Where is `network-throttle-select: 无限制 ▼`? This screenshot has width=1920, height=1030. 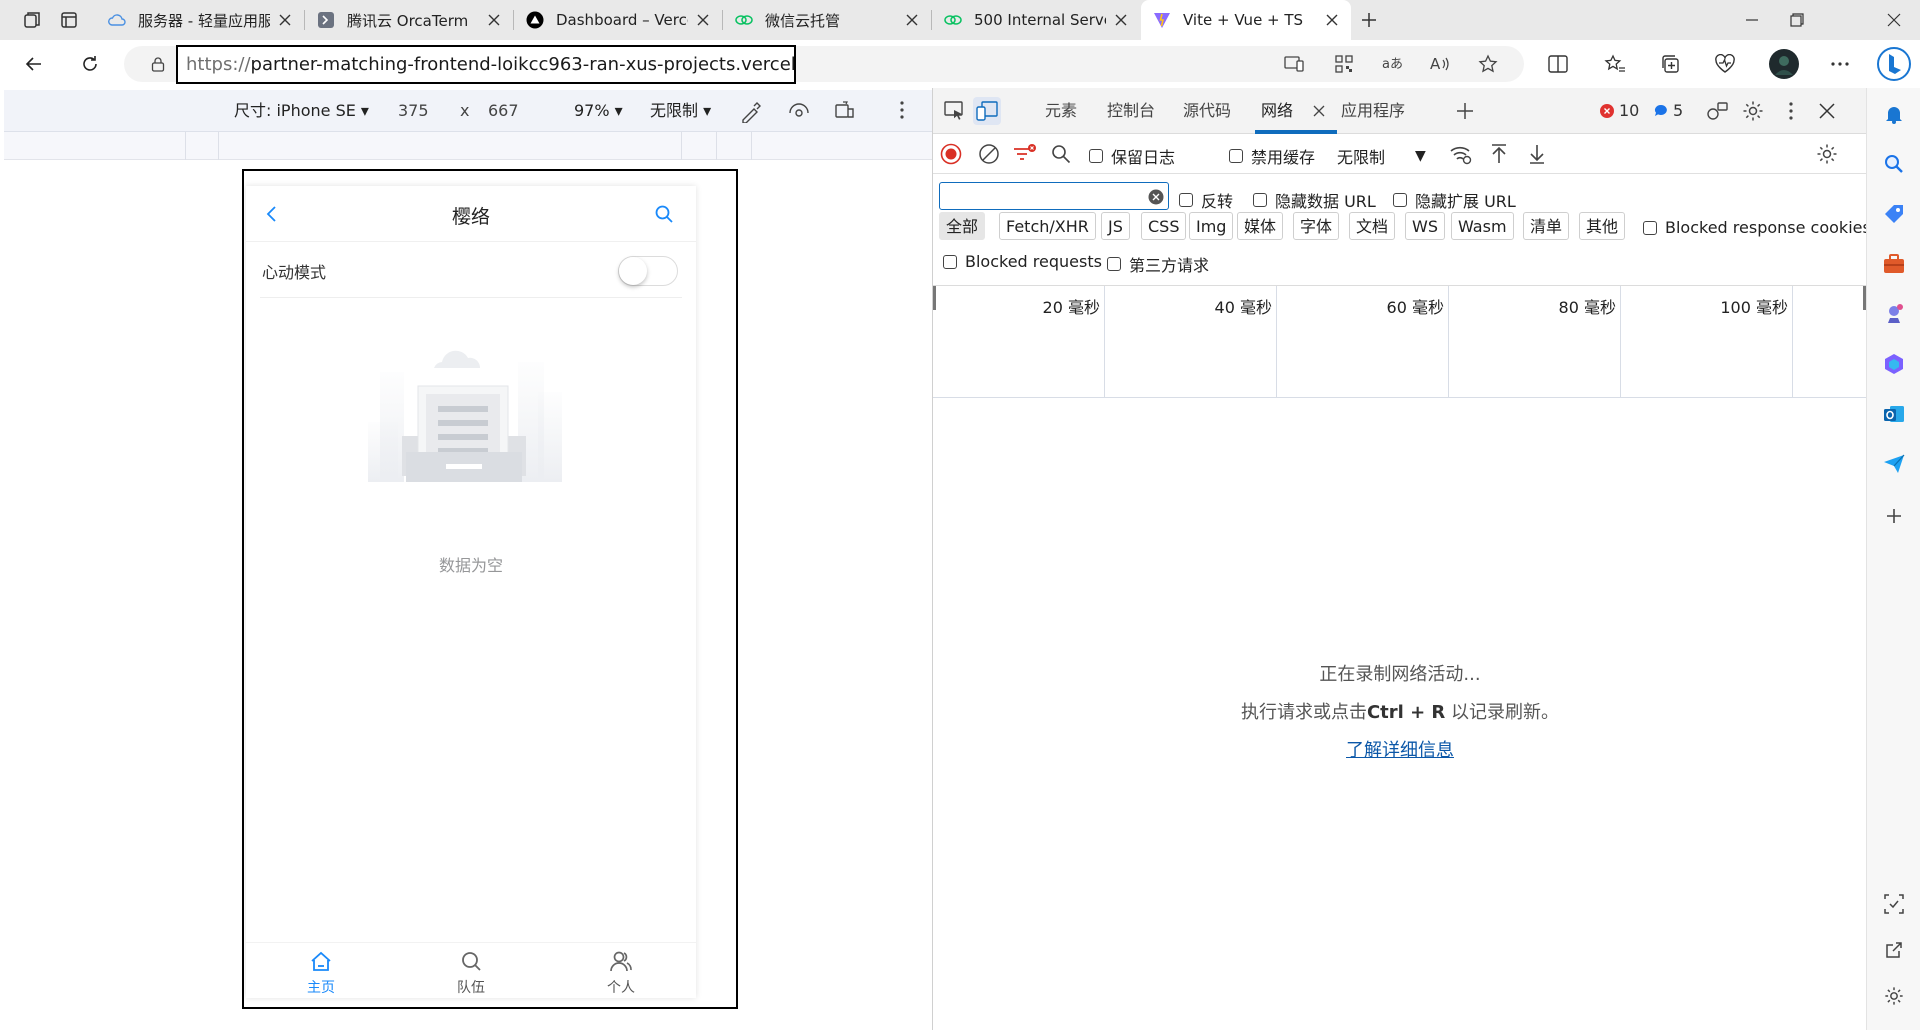 network-throttle-select: 无限制 ▼ is located at coordinates (1381, 156).